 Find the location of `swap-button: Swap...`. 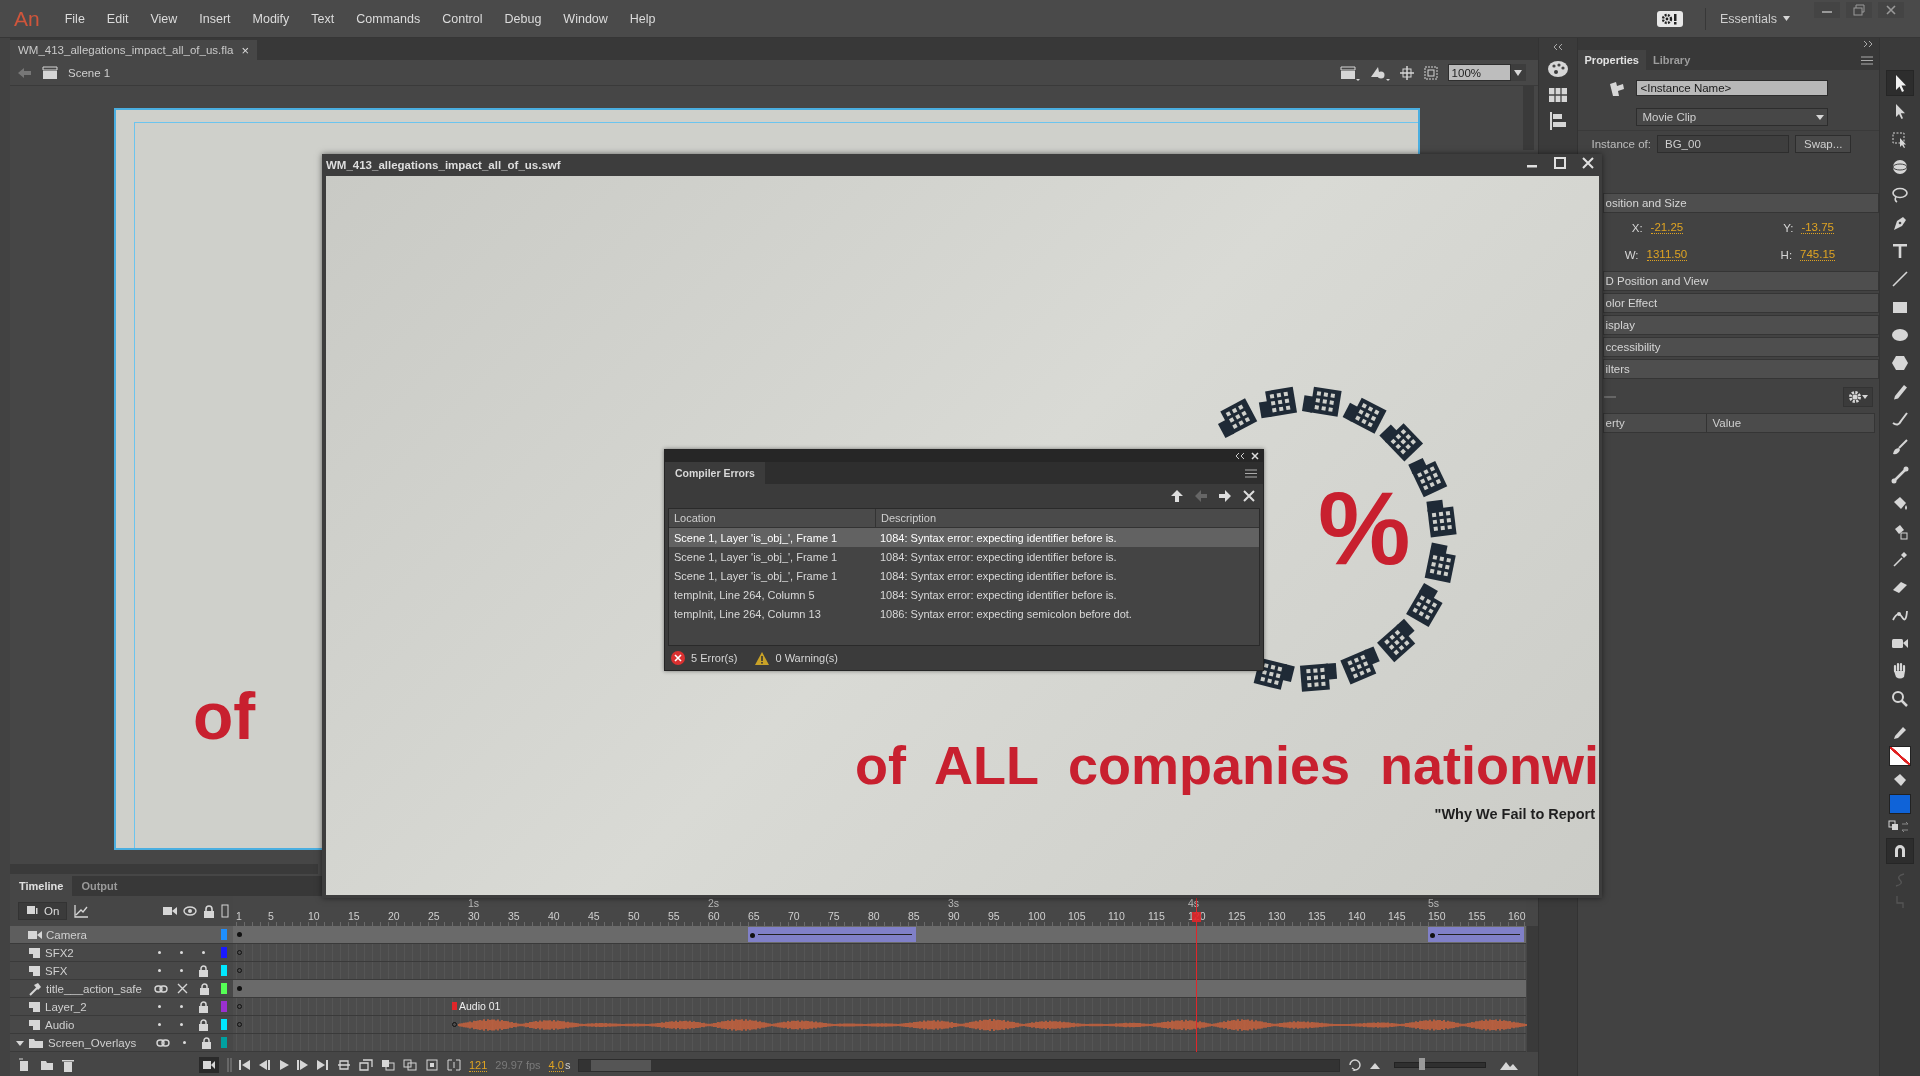

swap-button: Swap... is located at coordinates (1823, 144).